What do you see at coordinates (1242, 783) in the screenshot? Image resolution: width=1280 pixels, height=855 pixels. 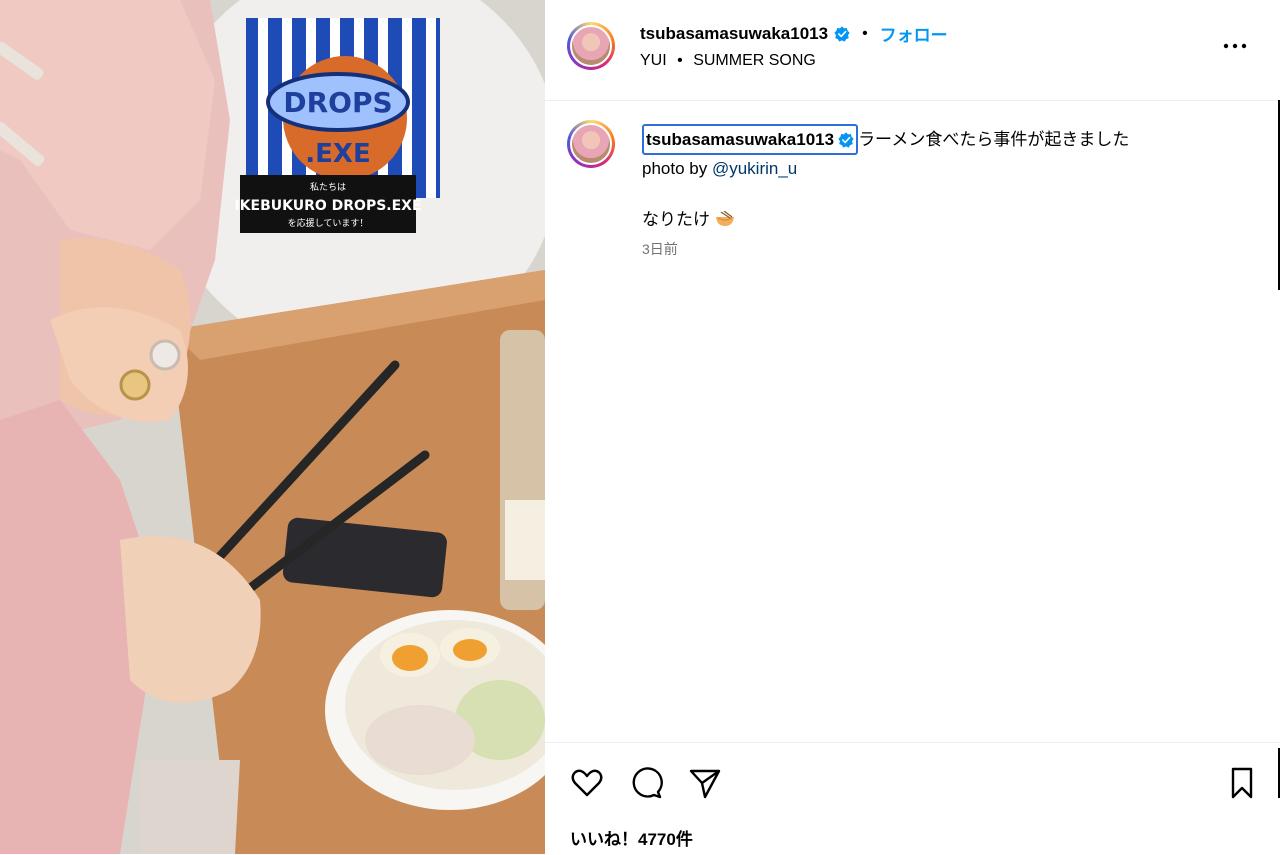 I see `bookmark-icon` at bounding box center [1242, 783].